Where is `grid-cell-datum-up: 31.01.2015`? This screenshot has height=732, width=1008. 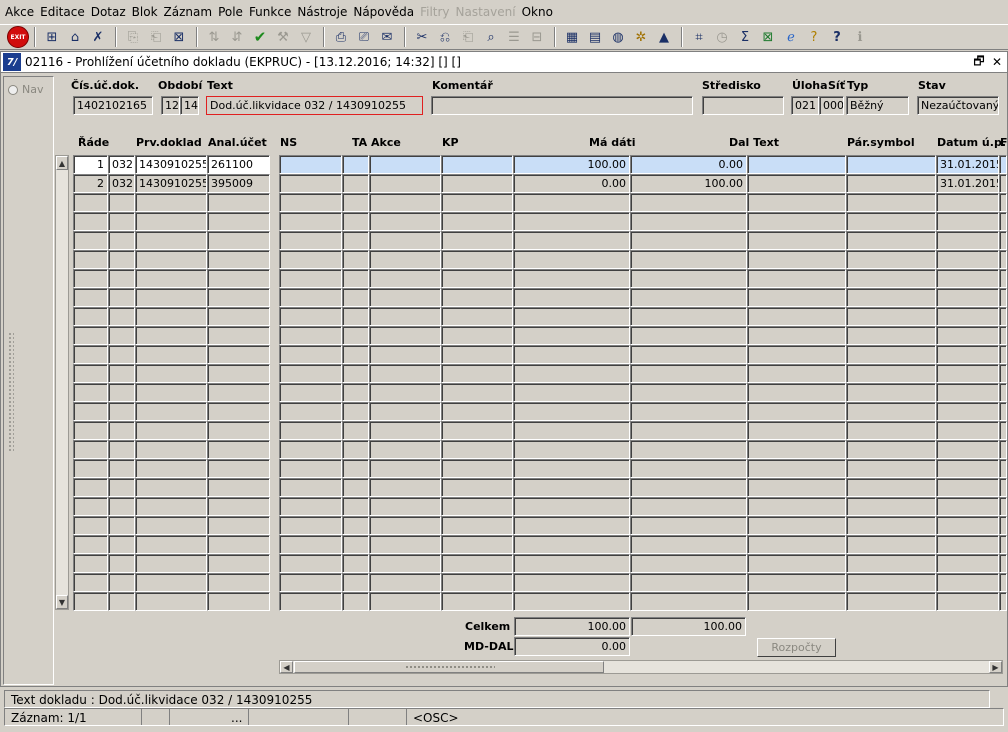 grid-cell-datum-up: 31.01.2015 is located at coordinates (967, 164).